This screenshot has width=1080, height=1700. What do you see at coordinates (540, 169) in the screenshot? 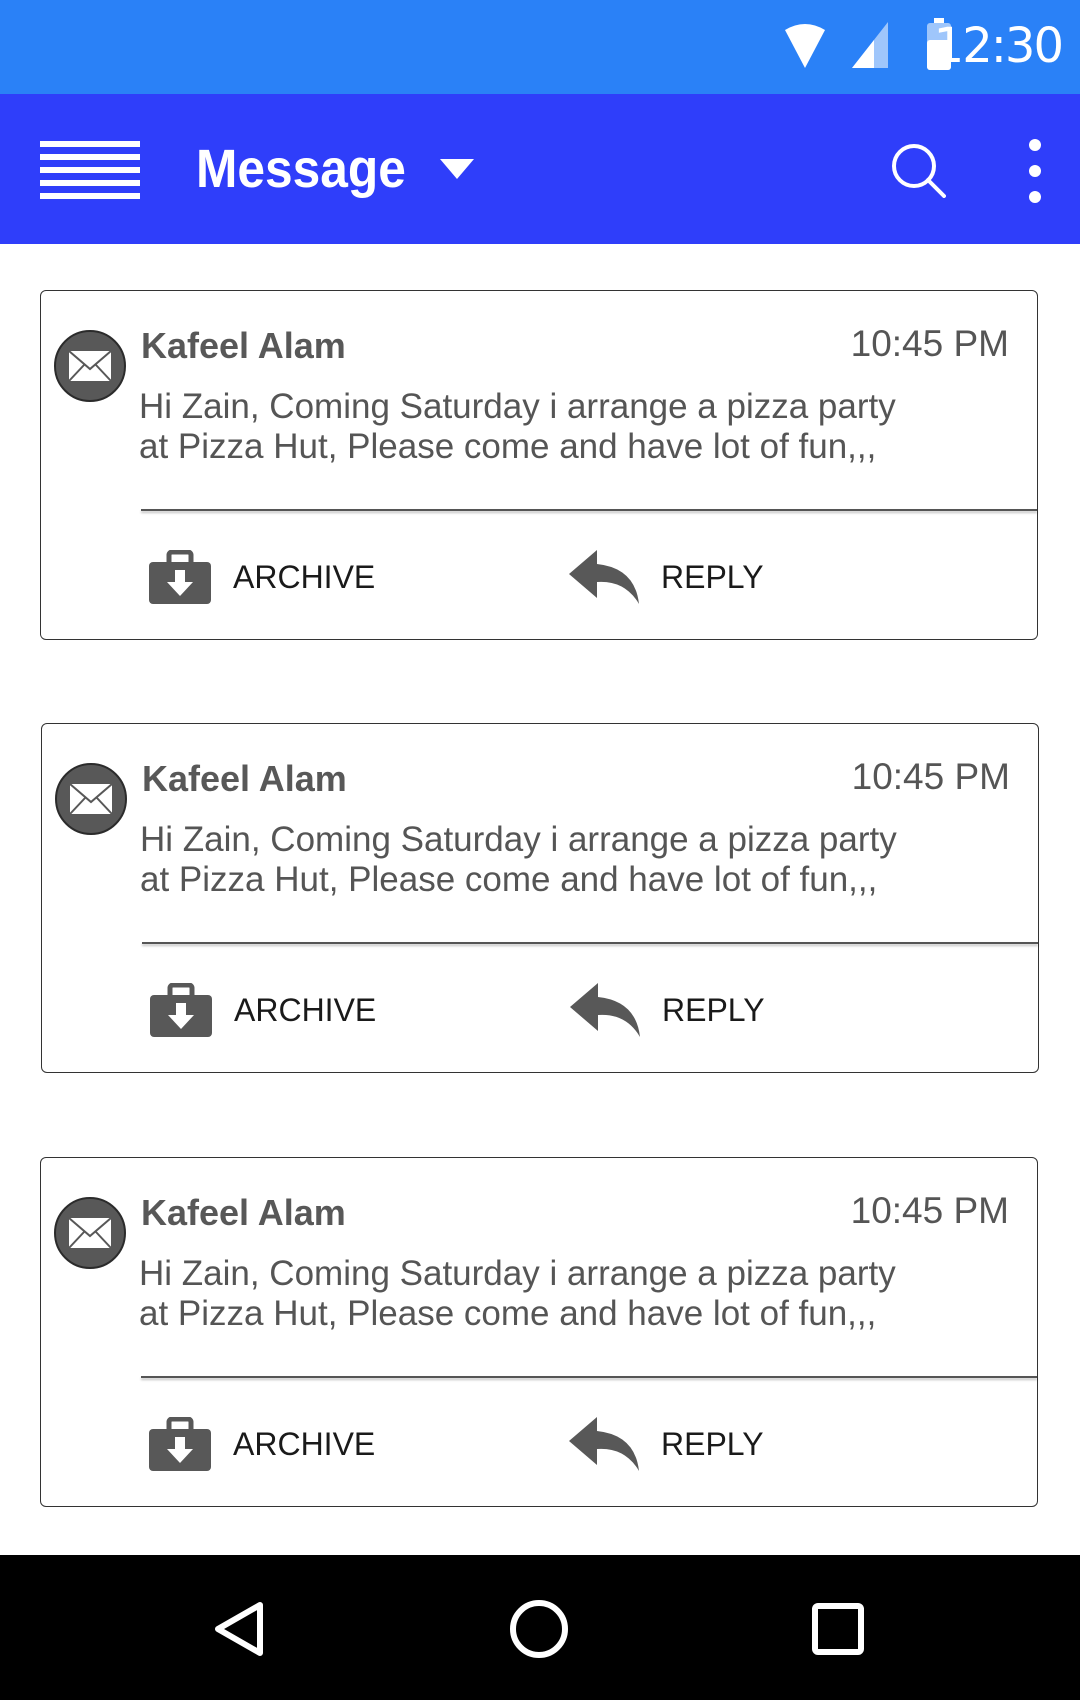
I see `app-bar: Message` at bounding box center [540, 169].